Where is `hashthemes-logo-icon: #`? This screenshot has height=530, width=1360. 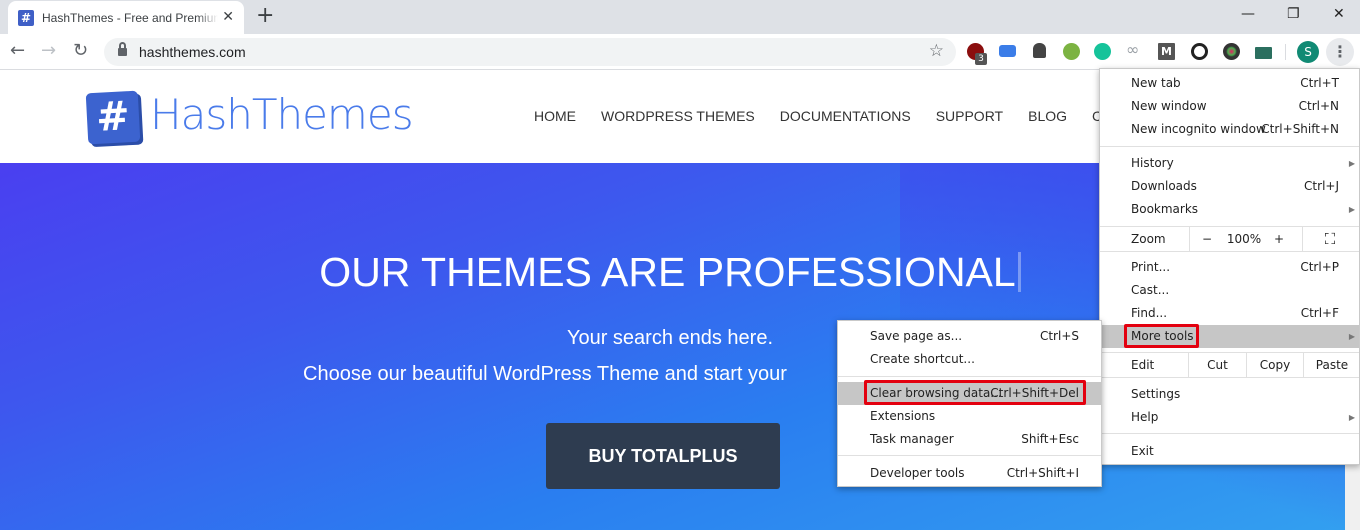 hashthemes-logo-icon: # is located at coordinates (113, 117).